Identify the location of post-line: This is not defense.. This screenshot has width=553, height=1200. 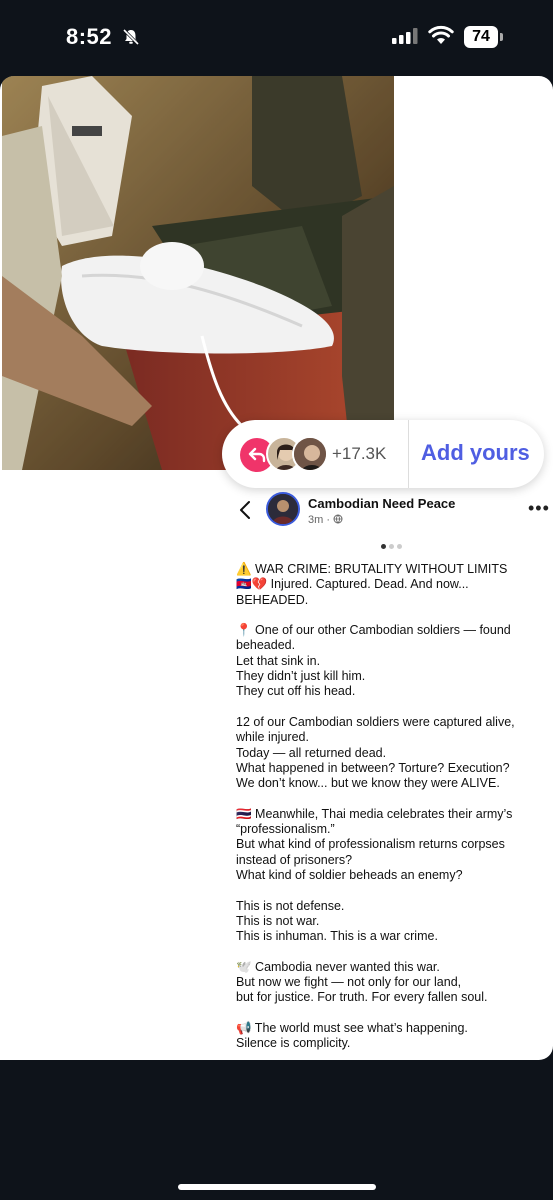
(290, 905).